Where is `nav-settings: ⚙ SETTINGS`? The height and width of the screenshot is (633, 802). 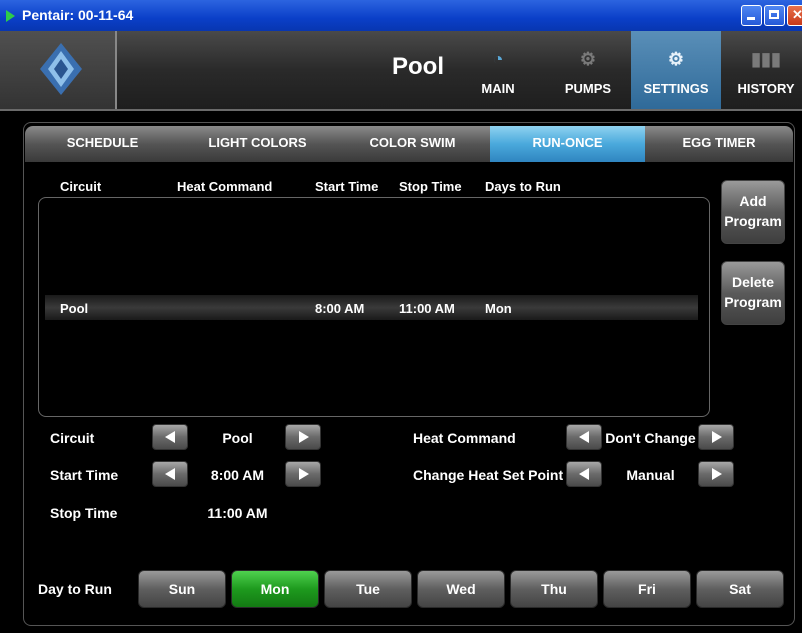 nav-settings: ⚙ SETTINGS is located at coordinates (676, 70).